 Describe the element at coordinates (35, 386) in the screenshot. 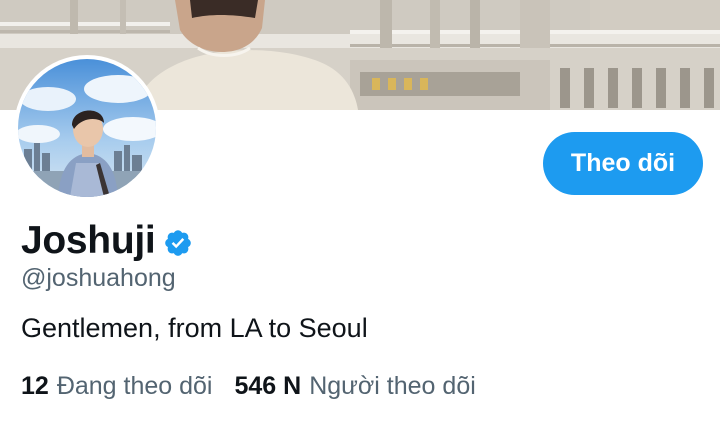

I see `following-count: 12` at that location.